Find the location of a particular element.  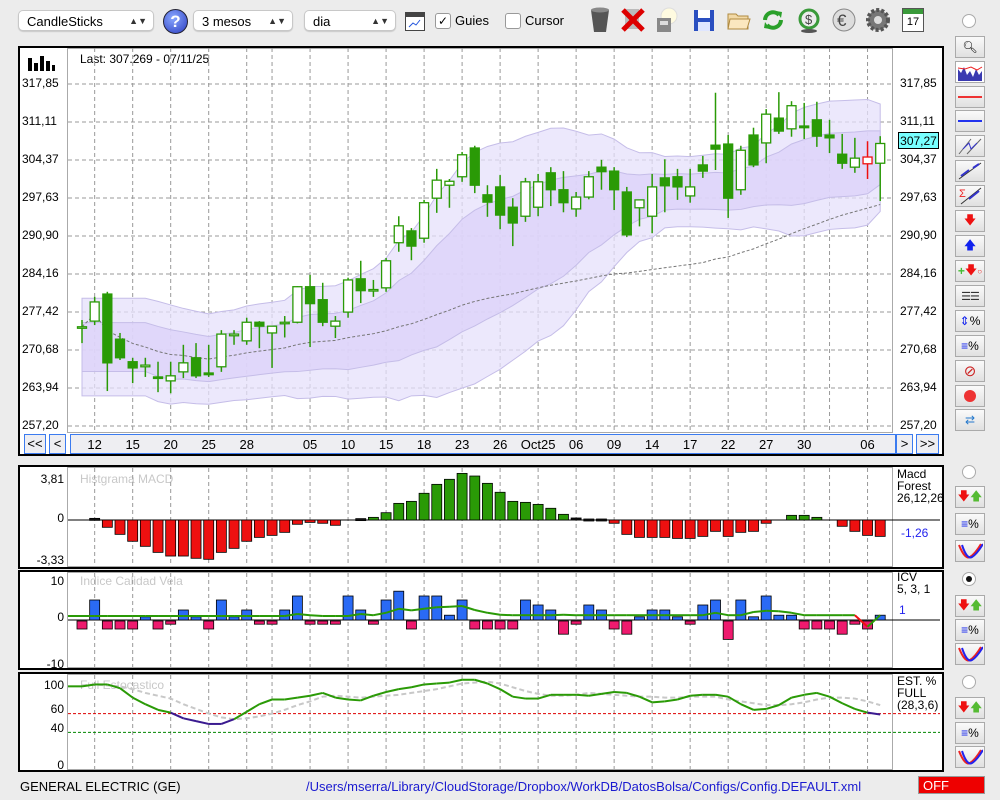

magnifier-icon: 🔍︎ is located at coordinates (970, 47).